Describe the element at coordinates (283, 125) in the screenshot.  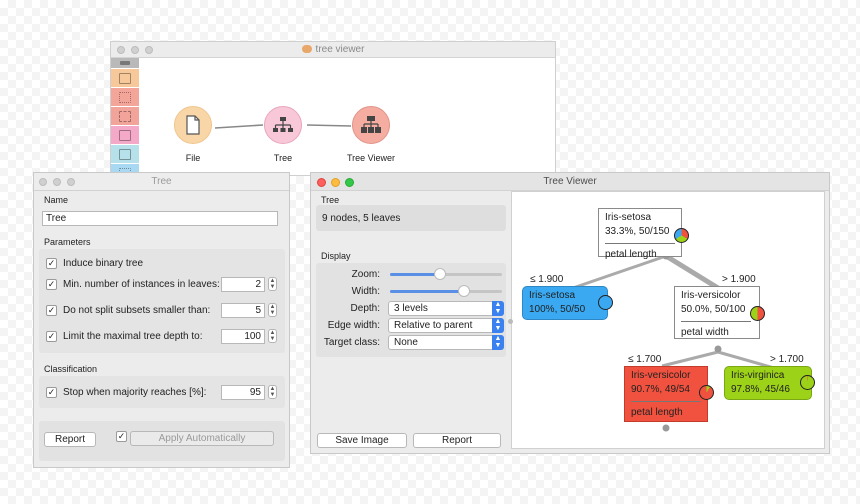
I see `tree-icon` at that location.